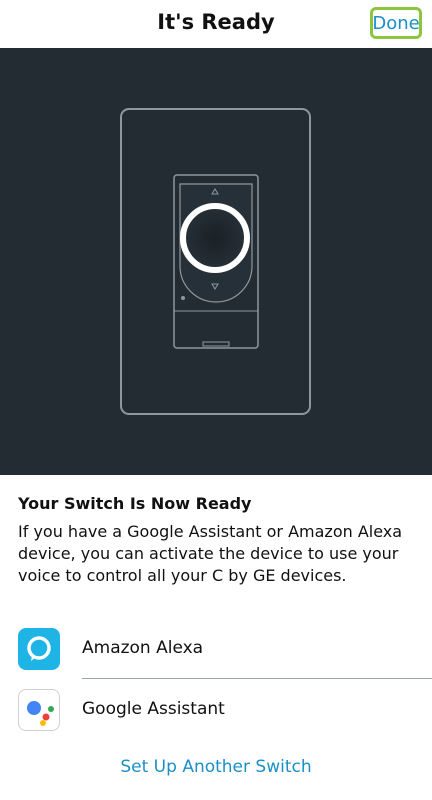 The image size is (432, 800). I want to click on alexa-label: Amazon Alexa, so click(143, 648).